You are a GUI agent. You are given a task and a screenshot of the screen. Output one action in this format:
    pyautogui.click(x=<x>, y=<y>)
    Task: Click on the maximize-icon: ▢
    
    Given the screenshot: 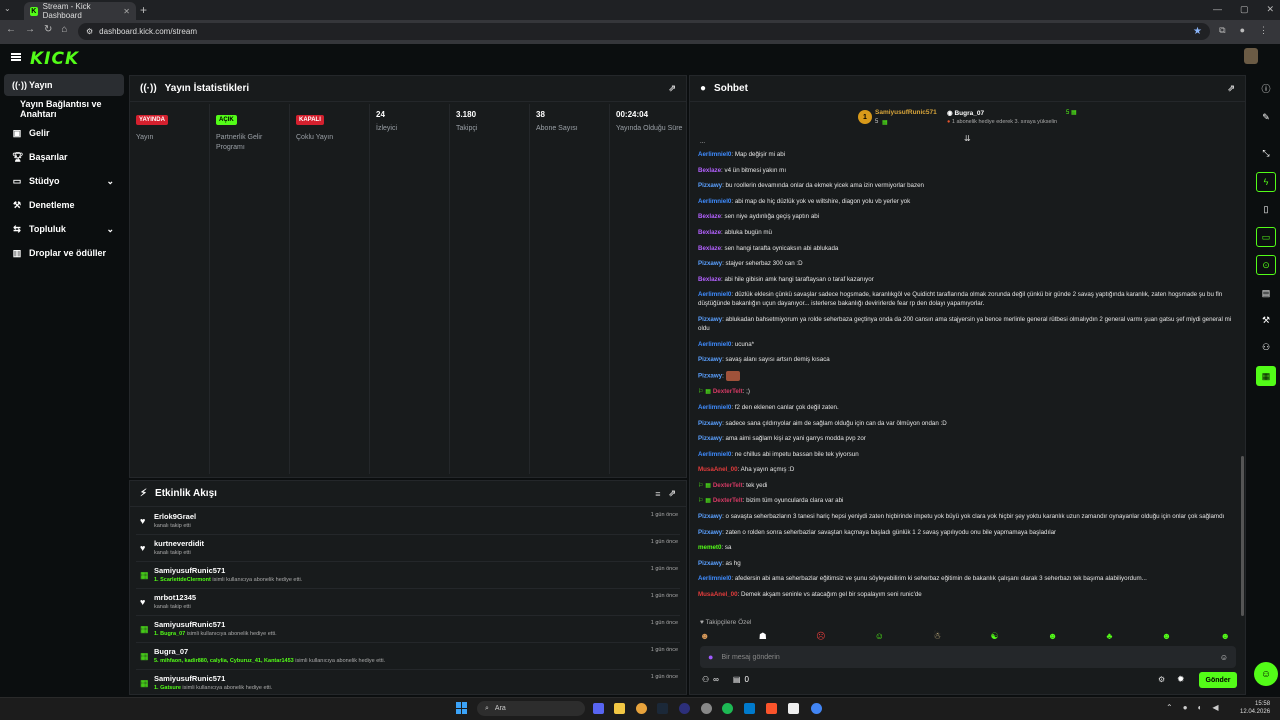 What is the action you would take?
    pyautogui.click(x=1244, y=9)
    